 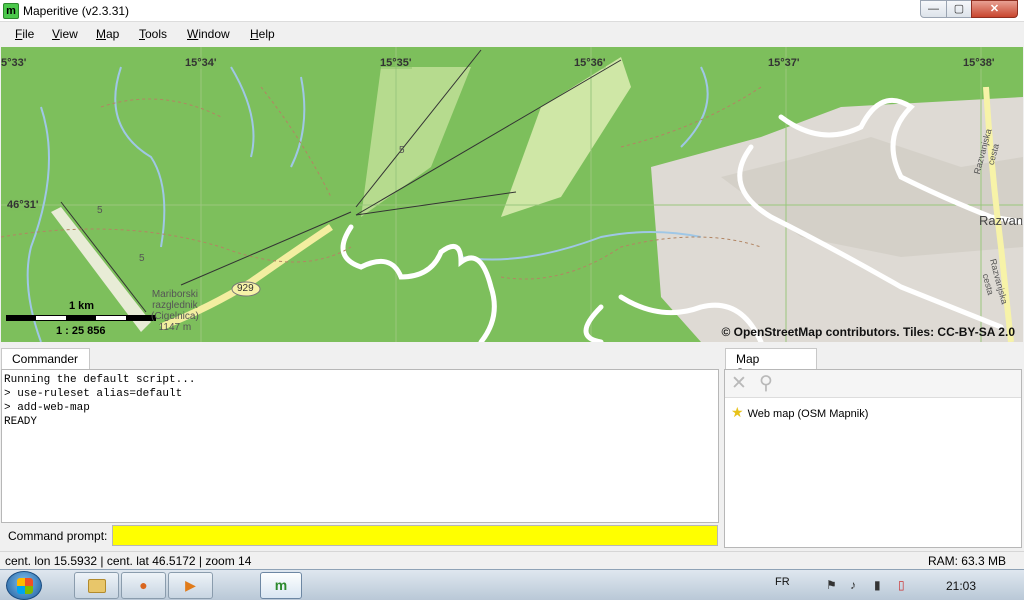 What do you see at coordinates (101, 34) in the screenshot?
I see `menu-map-key: M` at bounding box center [101, 34].